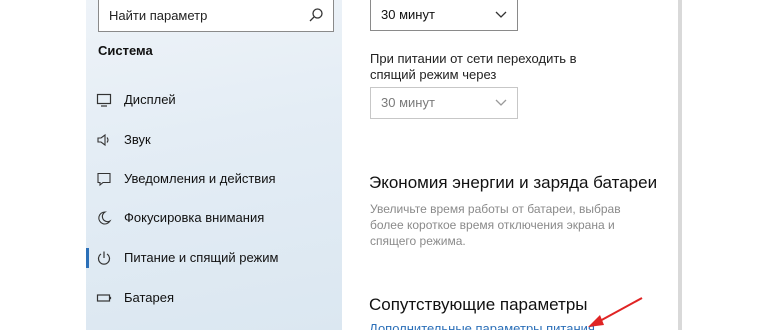 The height and width of the screenshot is (330, 770). What do you see at coordinates (125, 50) in the screenshot?
I see `section-title: Система` at bounding box center [125, 50].